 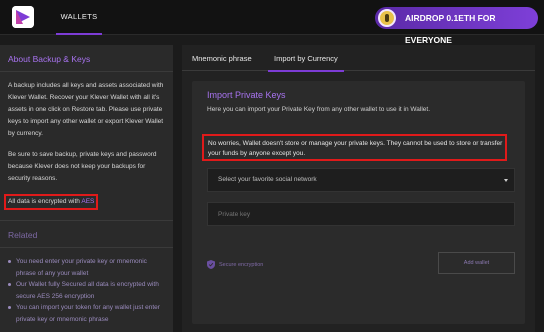 What do you see at coordinates (450, 29) in the screenshot?
I see `airdrop-label: AIRDROP 0.1ETH FOR EVERYONE` at bounding box center [450, 29].